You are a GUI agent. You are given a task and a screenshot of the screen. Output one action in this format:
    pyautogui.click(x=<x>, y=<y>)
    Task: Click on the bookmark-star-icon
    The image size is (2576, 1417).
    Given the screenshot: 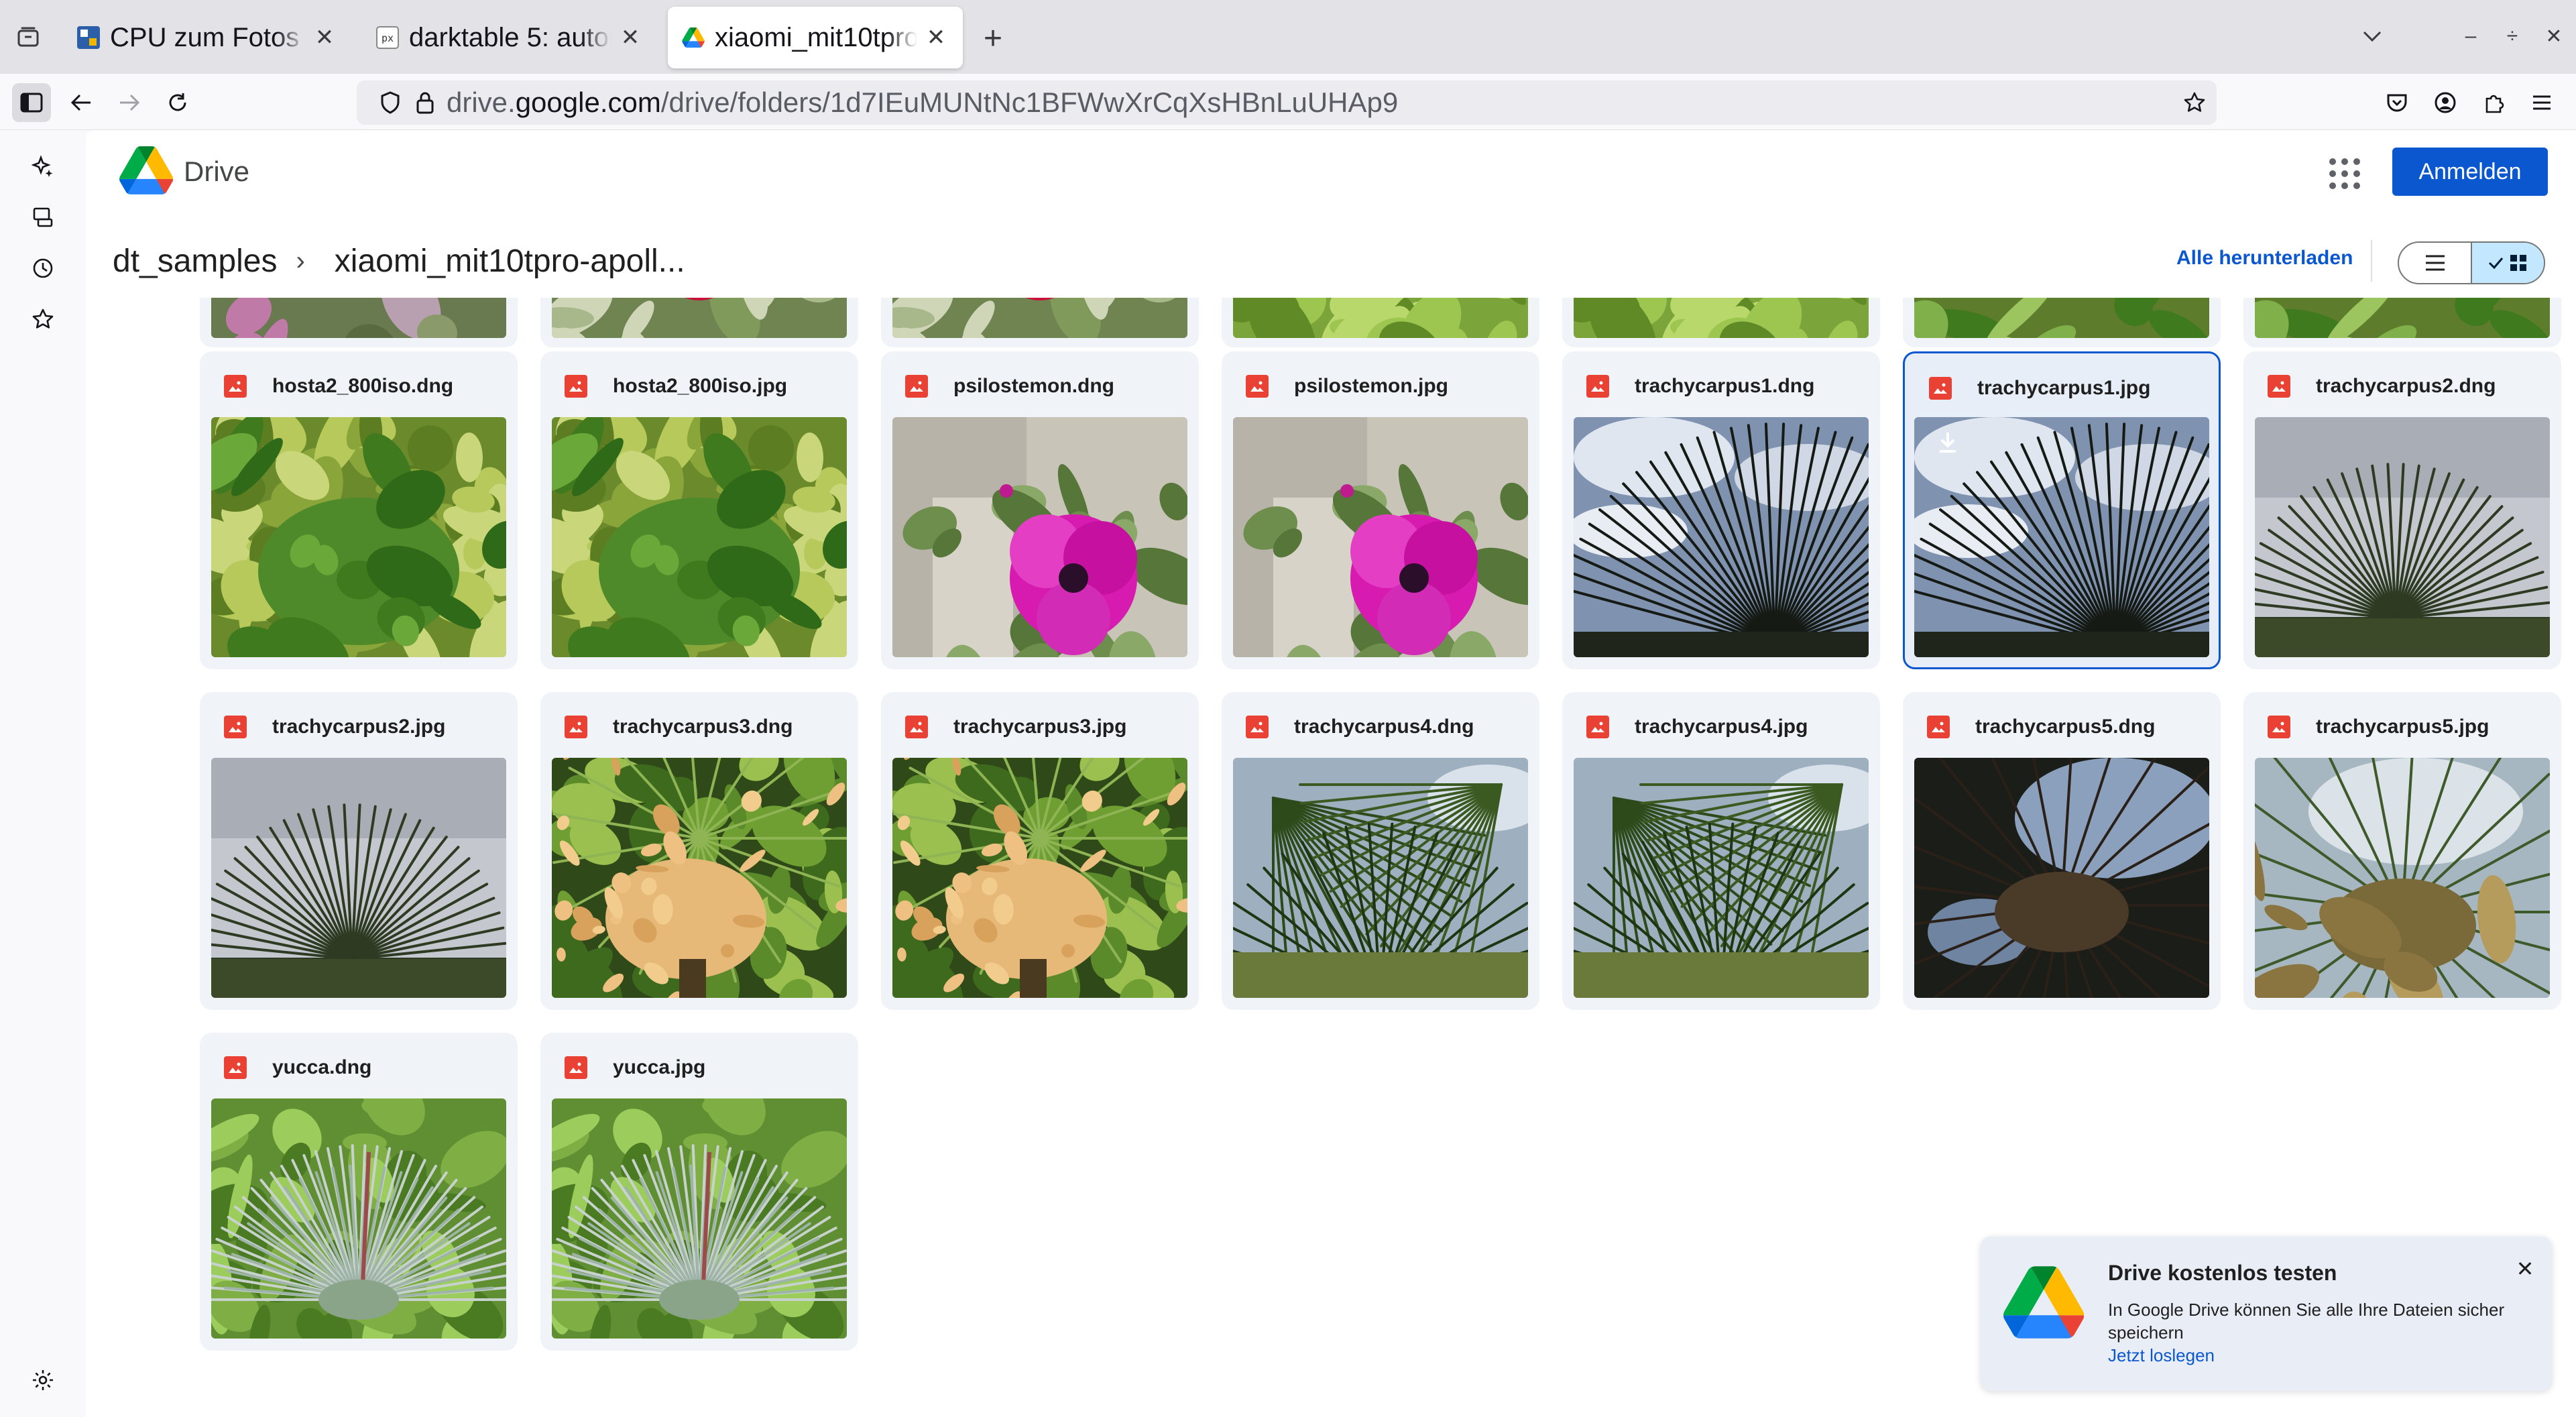 What is the action you would take?
    pyautogui.click(x=2194, y=102)
    